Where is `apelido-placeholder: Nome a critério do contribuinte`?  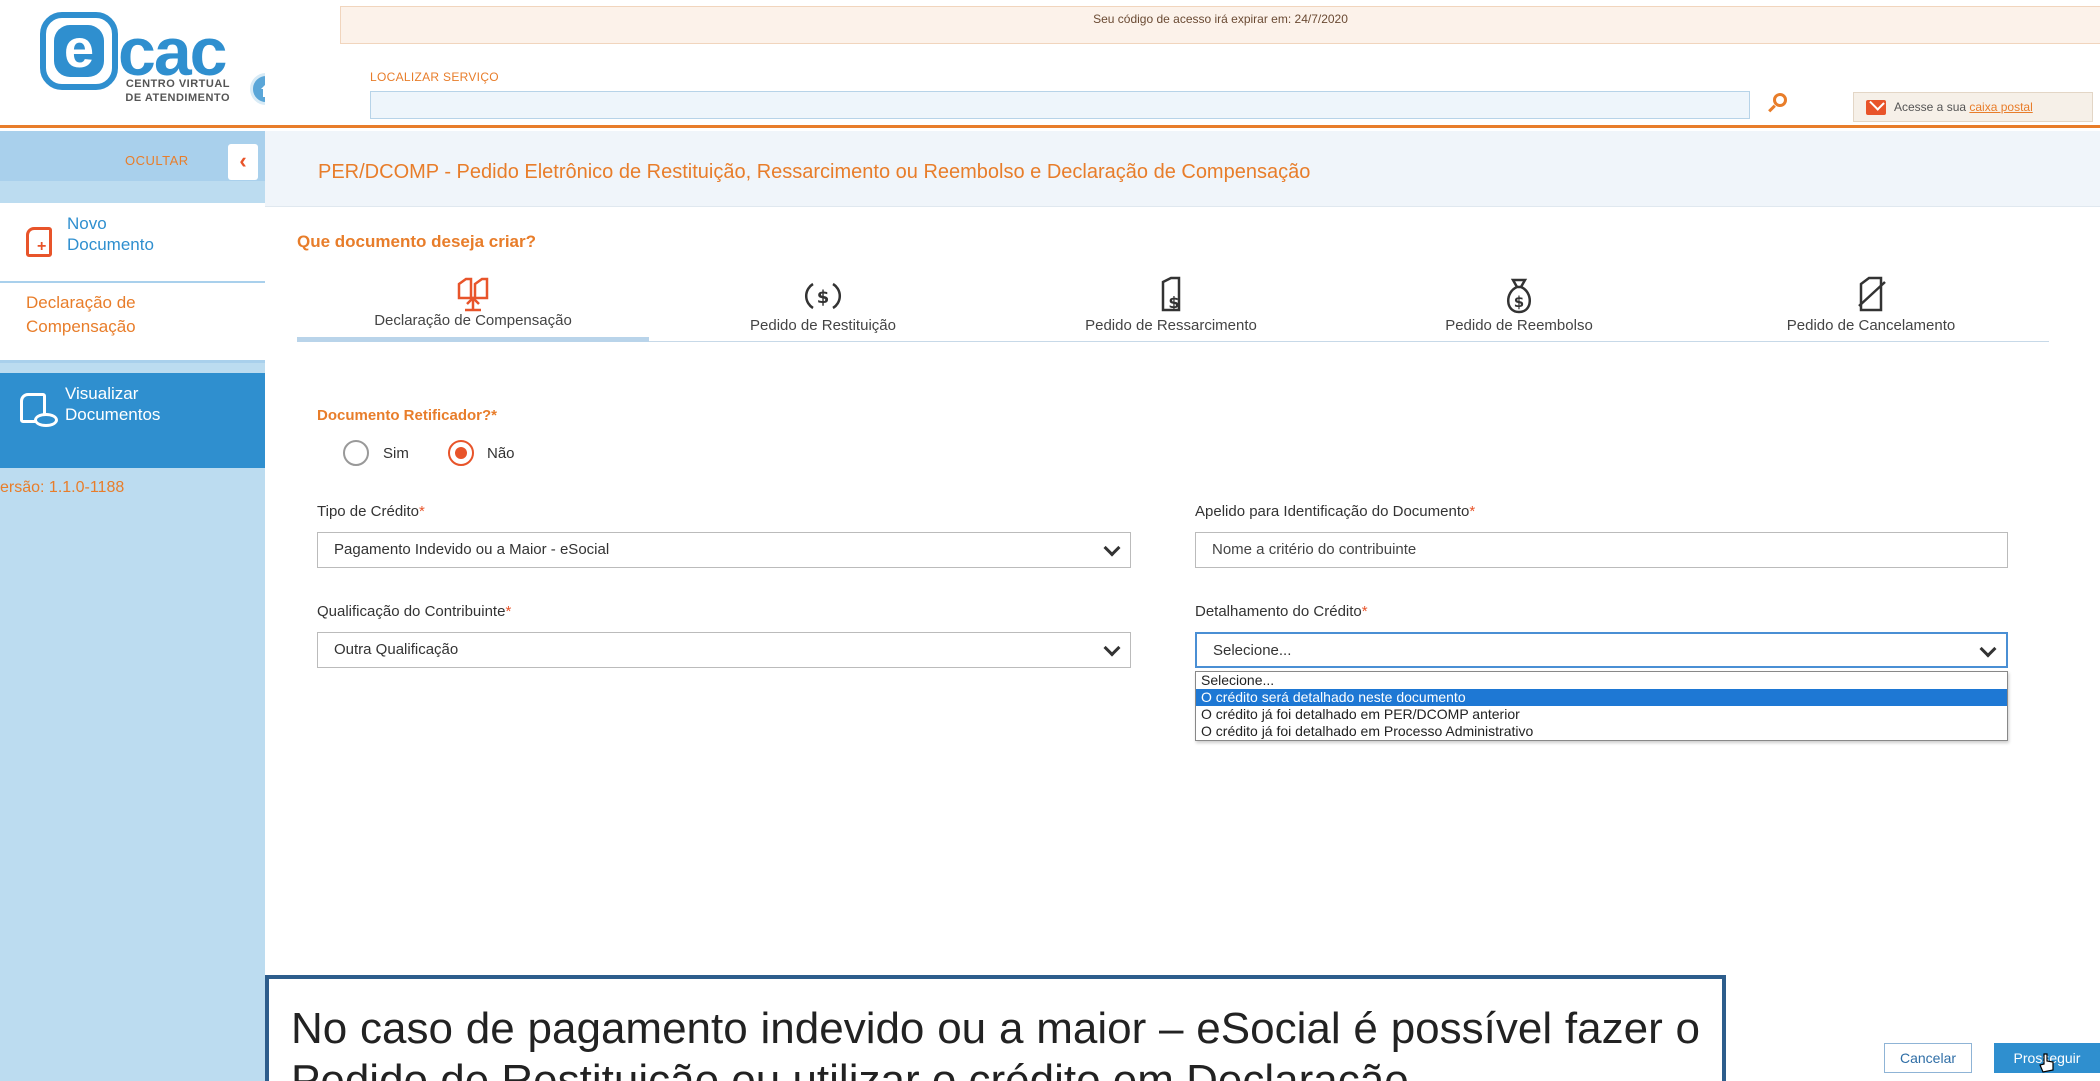
apelido-placeholder: Nome a critério do contribuinte is located at coordinates (1314, 549).